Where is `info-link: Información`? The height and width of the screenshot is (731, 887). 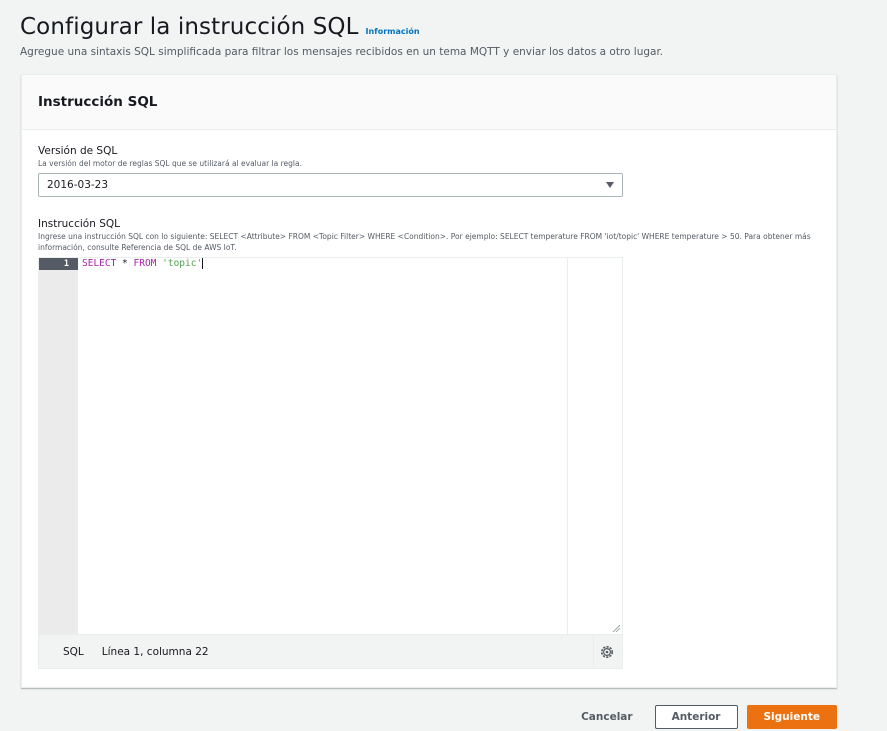 info-link: Información is located at coordinates (393, 31).